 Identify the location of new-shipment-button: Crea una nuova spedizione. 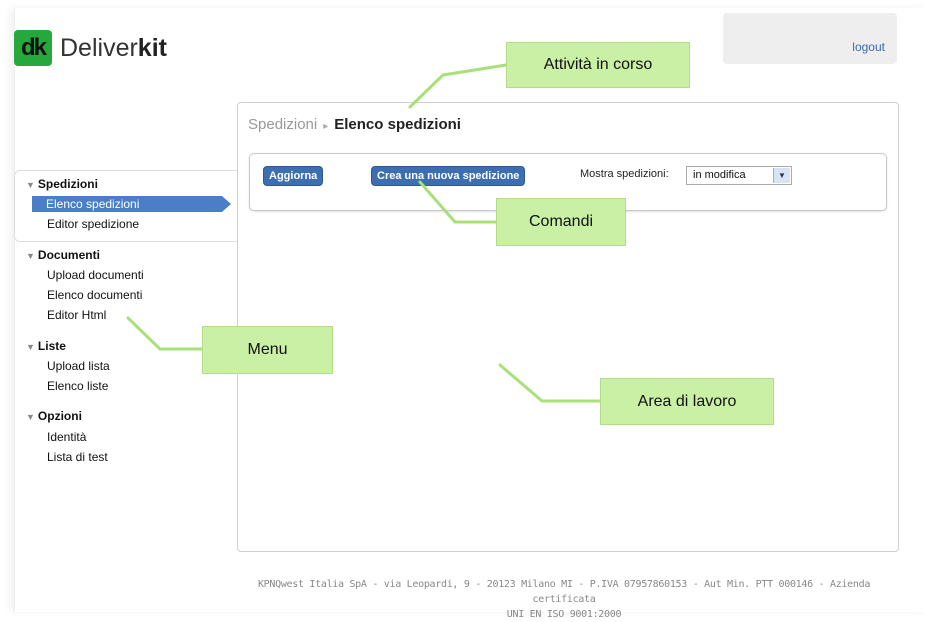
(448, 176).